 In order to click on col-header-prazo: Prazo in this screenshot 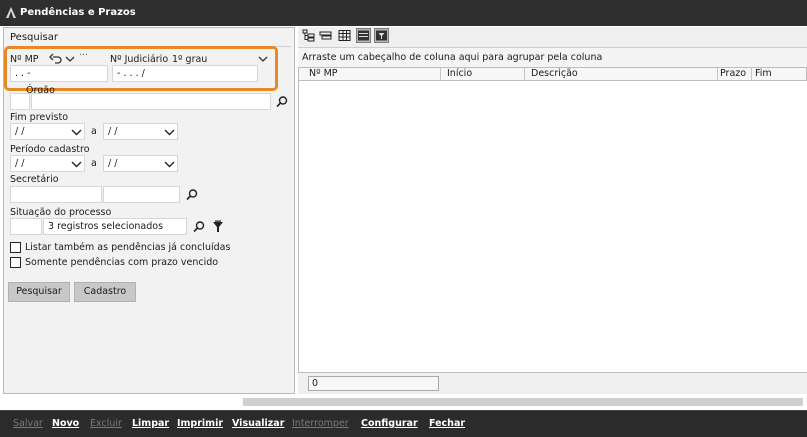, I will do `click(735, 74)`.